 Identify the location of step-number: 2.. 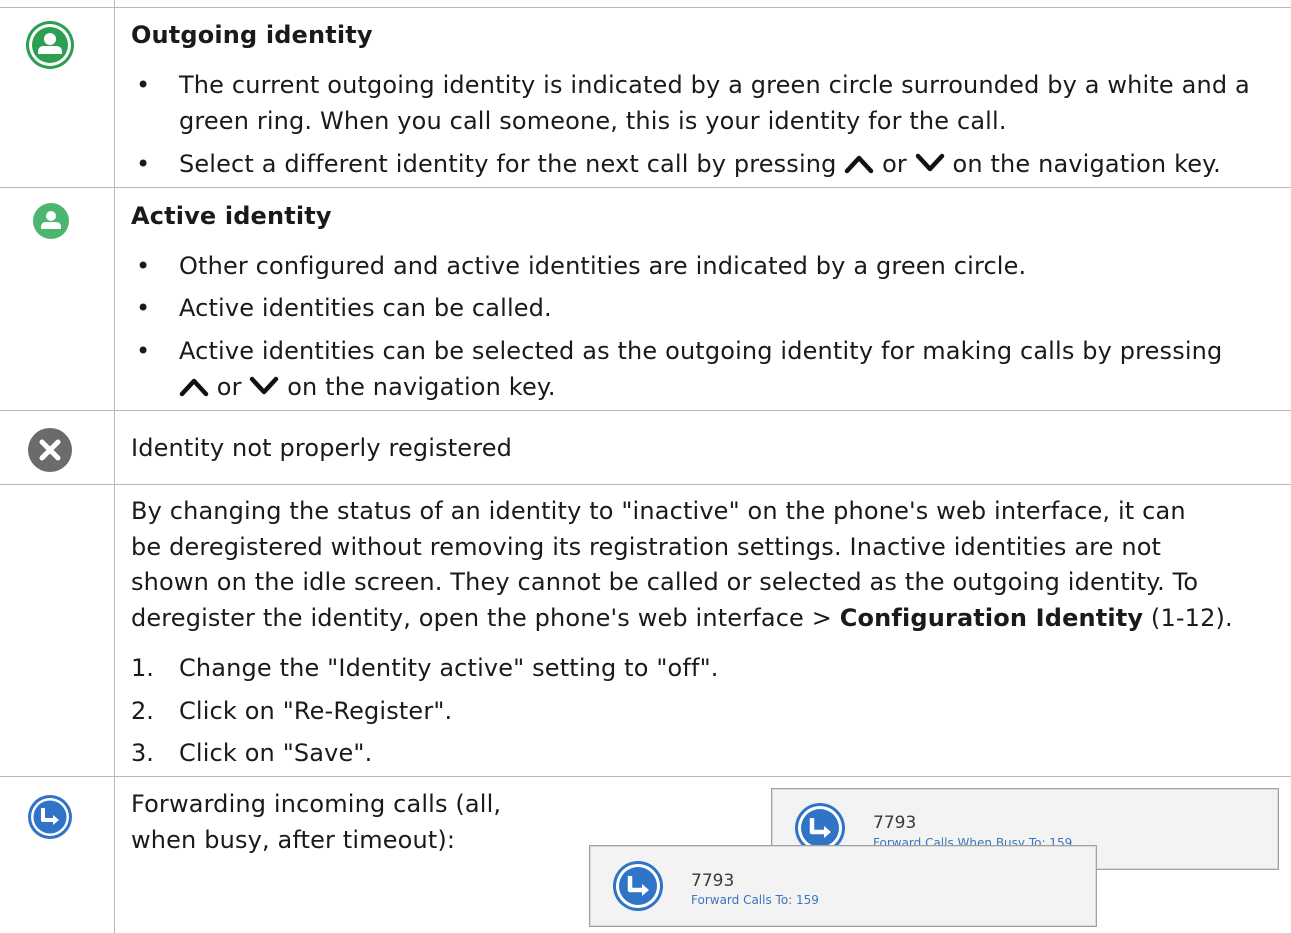
(142, 711).